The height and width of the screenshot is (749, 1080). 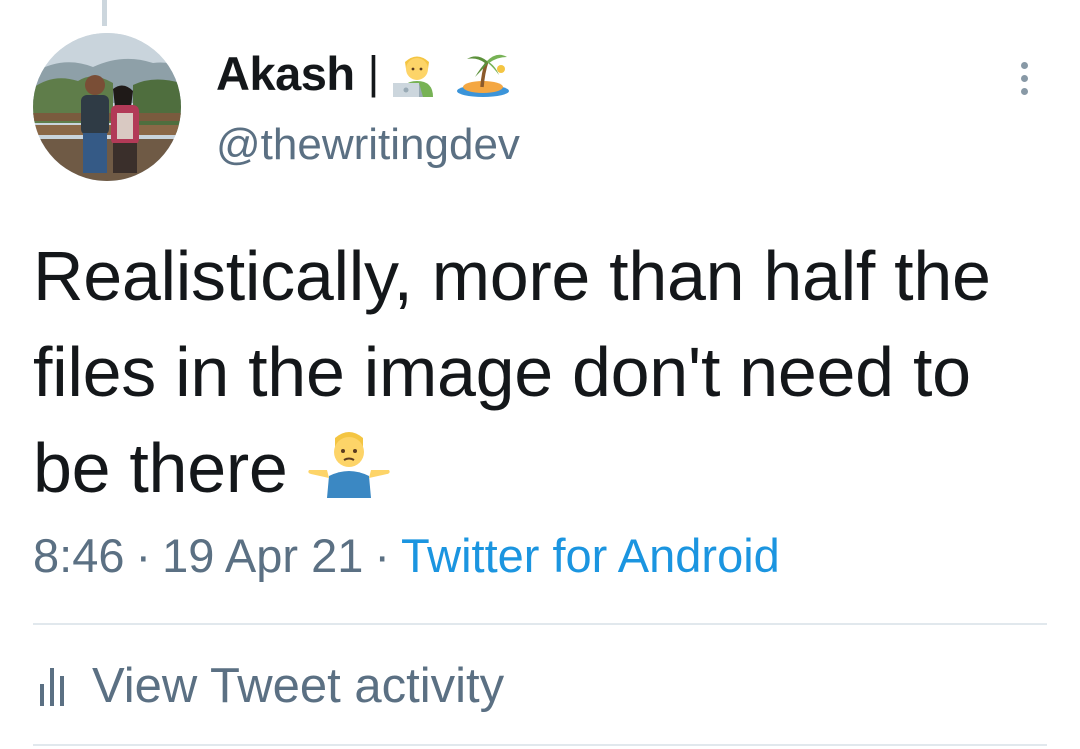 I want to click on thread-connector-line, so click(x=104, y=13).